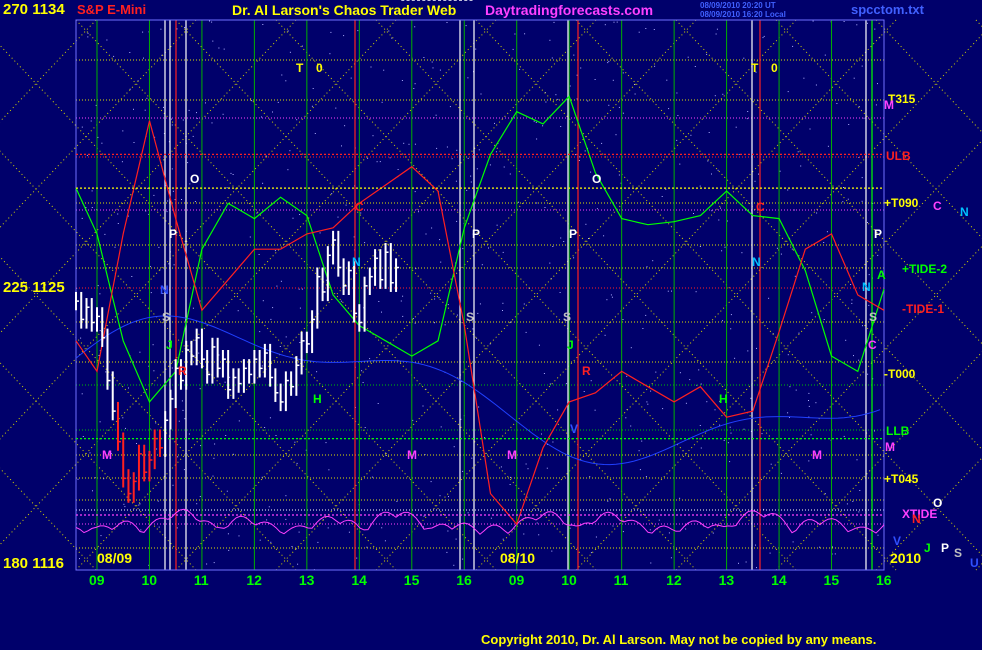 The height and width of the screenshot is (650, 982). Describe the element at coordinates (889, 105) in the screenshot. I see `legend-letter: M` at that location.